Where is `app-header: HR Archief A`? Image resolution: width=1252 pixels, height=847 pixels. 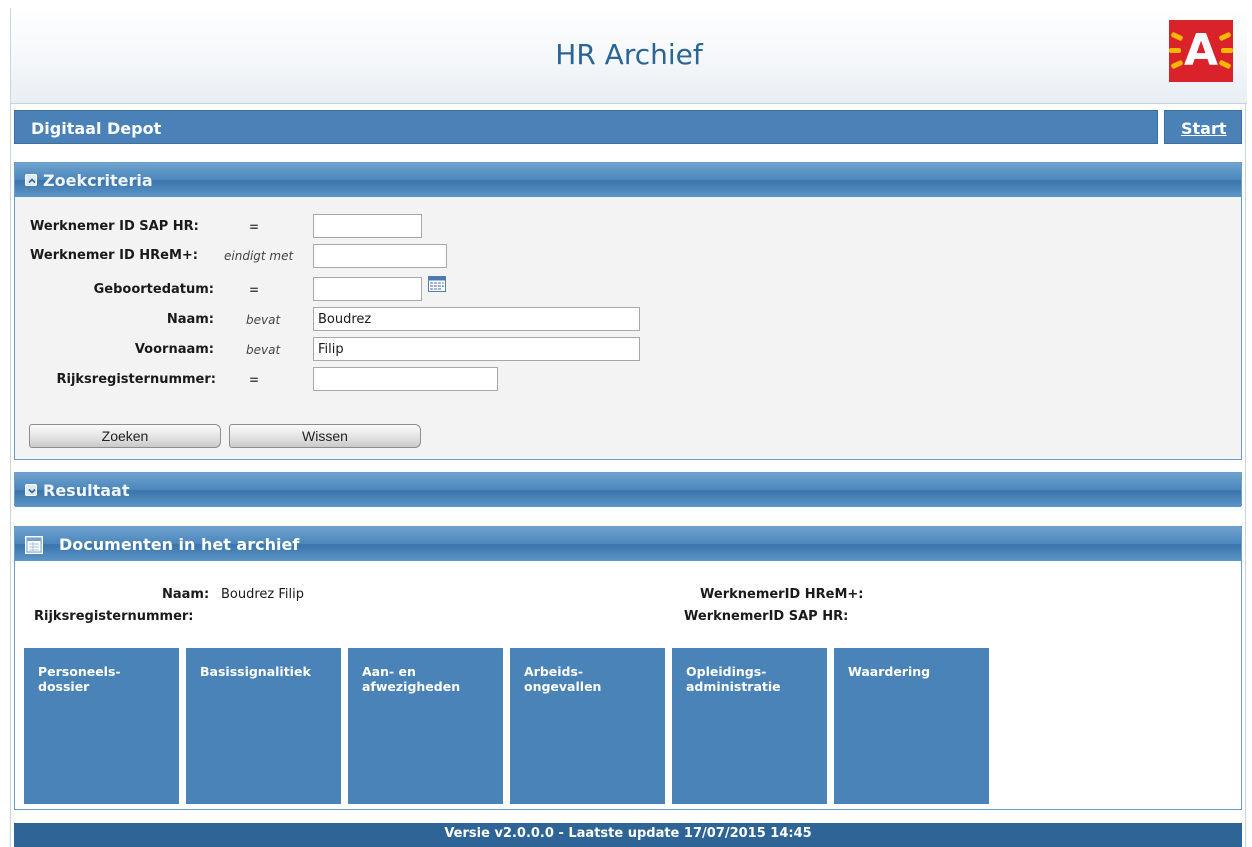
app-header: HR Archief A is located at coordinates (629, 56).